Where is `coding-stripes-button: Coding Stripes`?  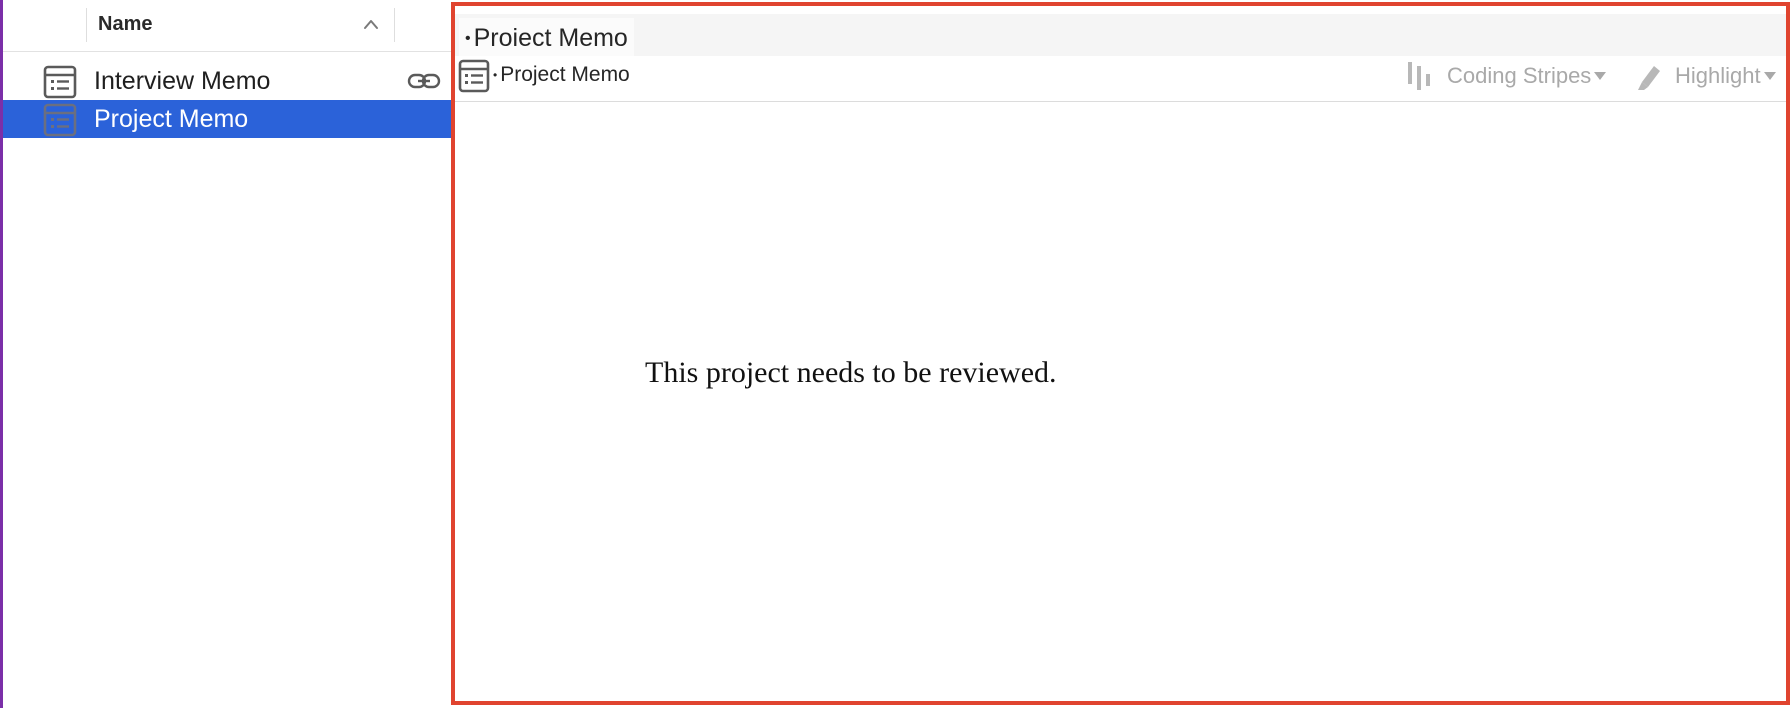 coding-stripes-button: Coding Stripes is located at coordinates (1505, 76).